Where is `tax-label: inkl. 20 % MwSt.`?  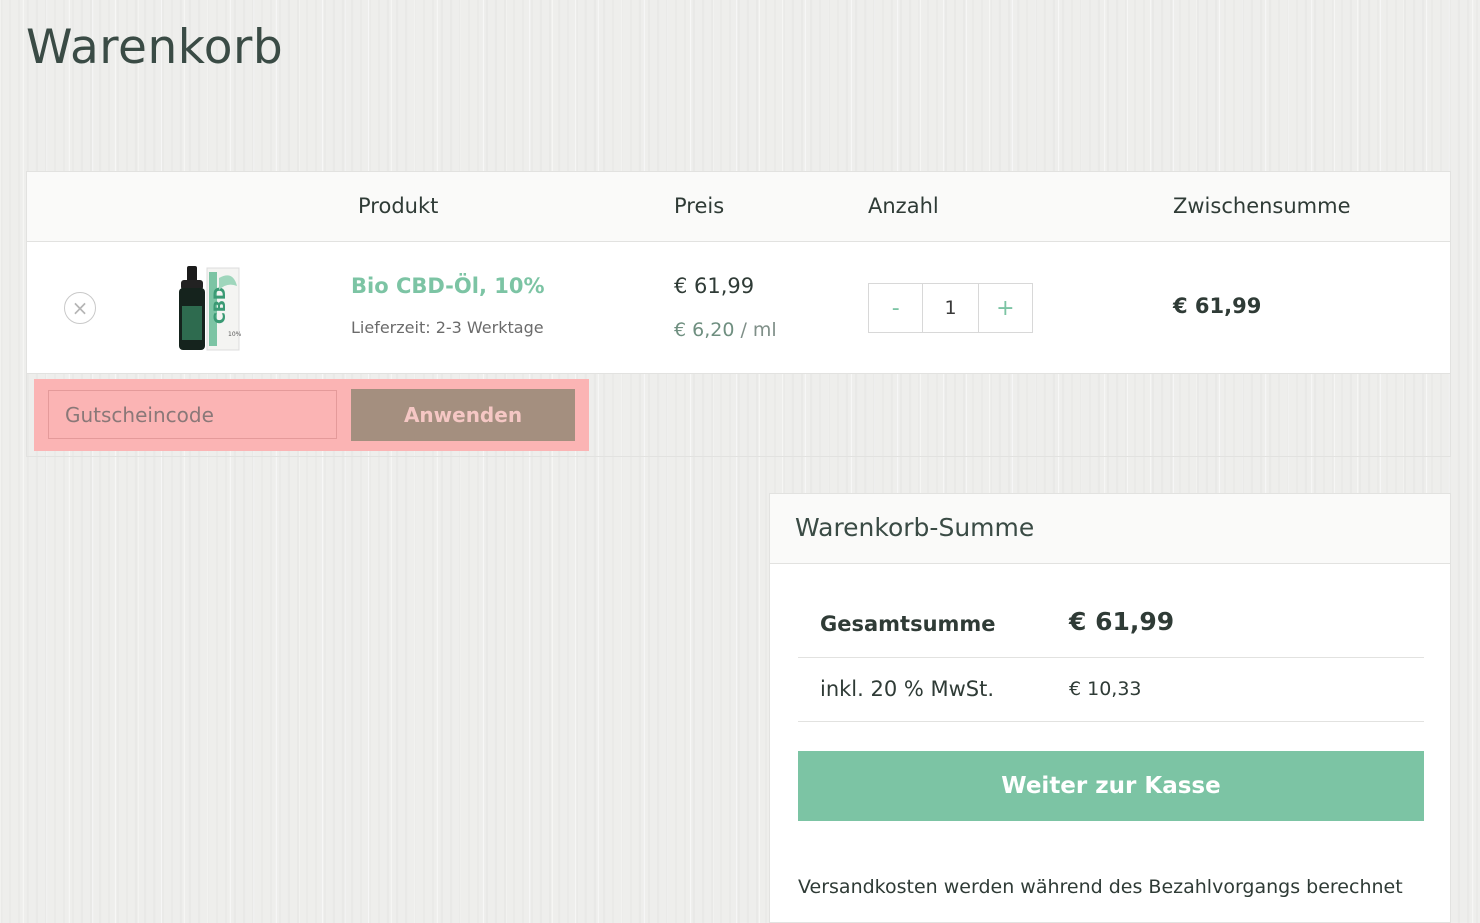 tax-label: inkl. 20 % MwSt. is located at coordinates (907, 689).